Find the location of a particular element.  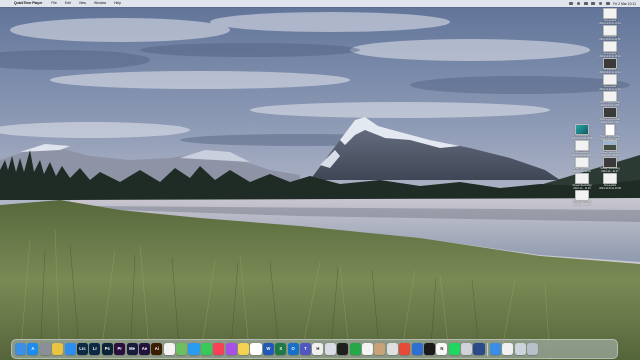

dock-app-glyph: Lrc is located at coordinates (82, 348).